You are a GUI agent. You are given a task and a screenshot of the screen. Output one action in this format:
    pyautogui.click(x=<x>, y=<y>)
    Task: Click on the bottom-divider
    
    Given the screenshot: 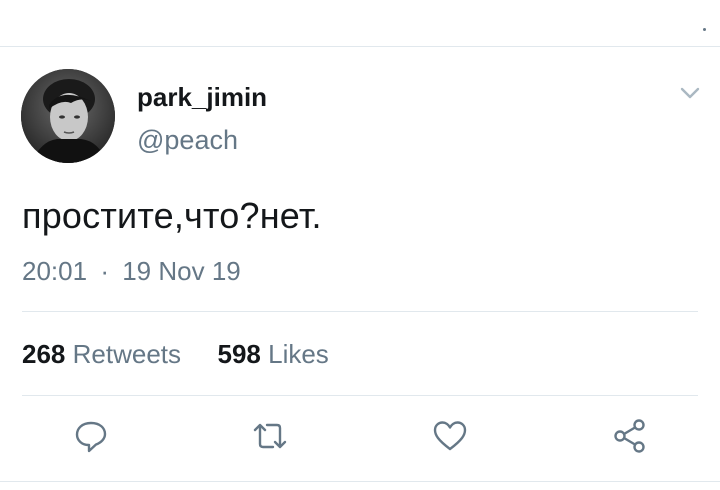 What is the action you would take?
    pyautogui.click(x=360, y=481)
    